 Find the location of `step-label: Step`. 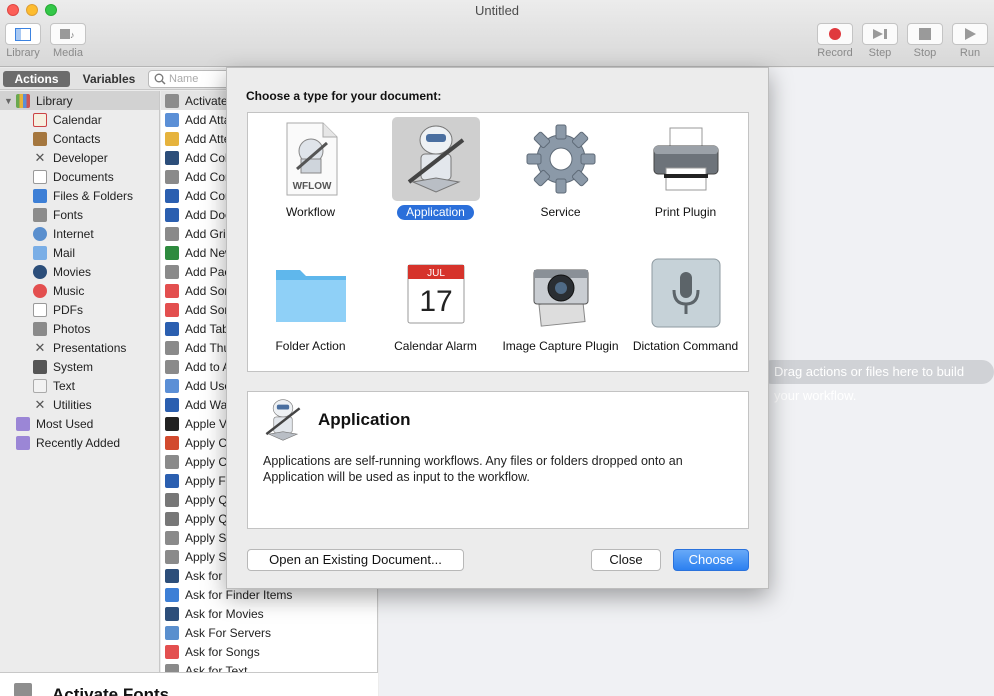

step-label: Step is located at coordinates (880, 53).